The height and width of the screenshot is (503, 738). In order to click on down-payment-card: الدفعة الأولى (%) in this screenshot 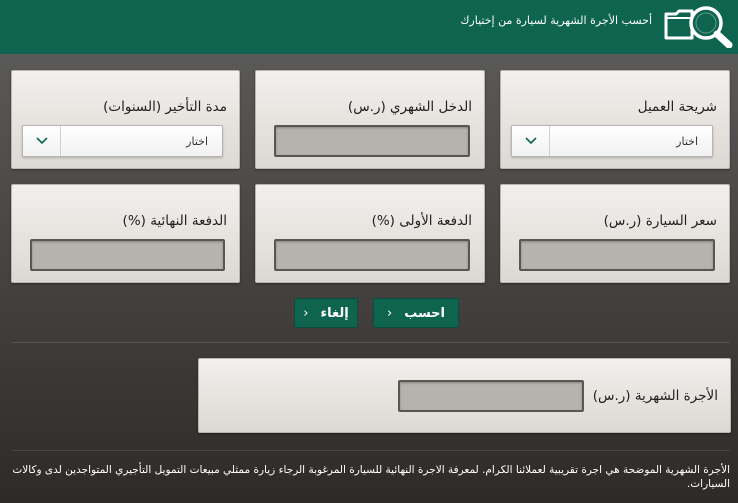, I will do `click(370, 233)`.